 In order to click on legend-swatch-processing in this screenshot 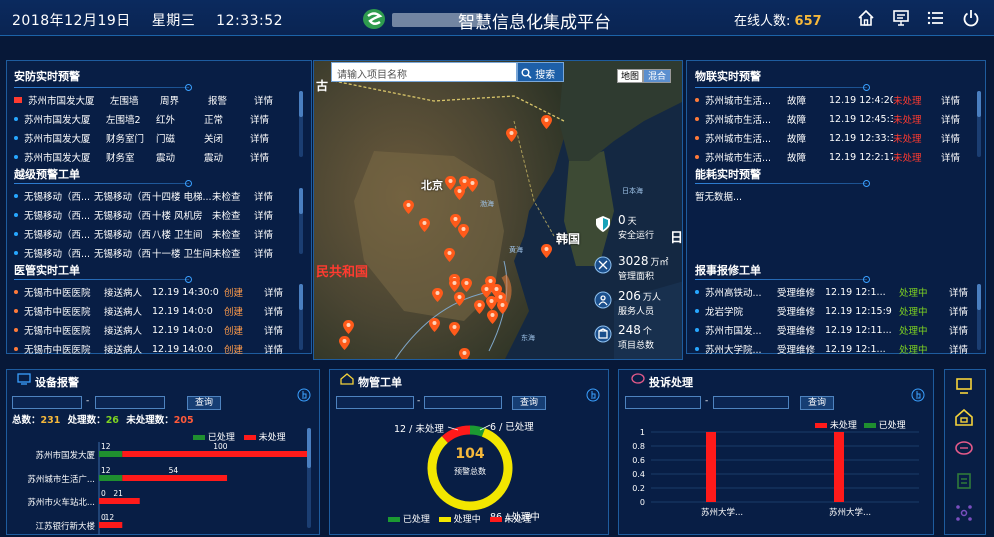, I will do `click(444, 519)`.